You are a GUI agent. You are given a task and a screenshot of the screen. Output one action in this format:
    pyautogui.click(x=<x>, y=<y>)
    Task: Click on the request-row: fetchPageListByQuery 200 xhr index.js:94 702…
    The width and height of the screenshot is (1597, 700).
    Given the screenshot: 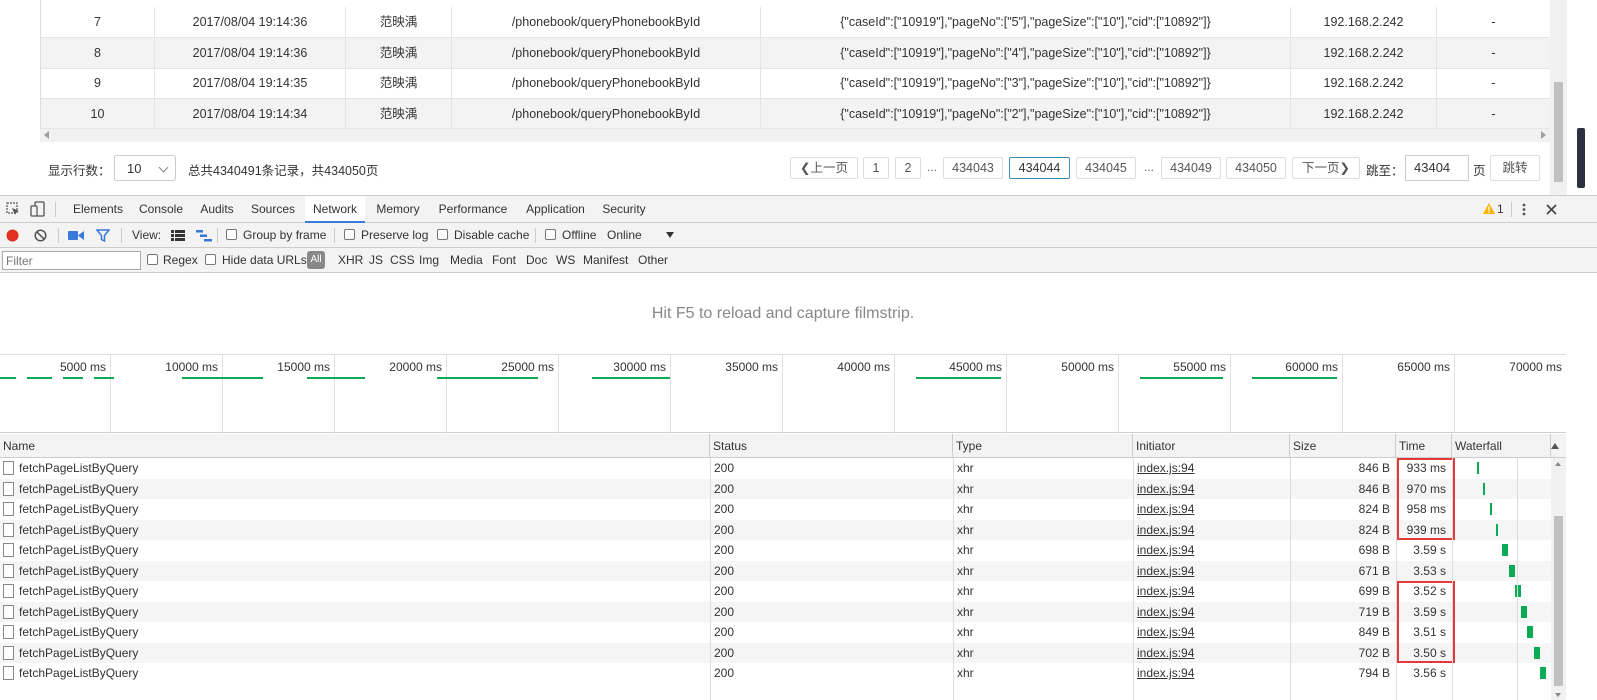 What is the action you would take?
    pyautogui.click(x=783, y=653)
    